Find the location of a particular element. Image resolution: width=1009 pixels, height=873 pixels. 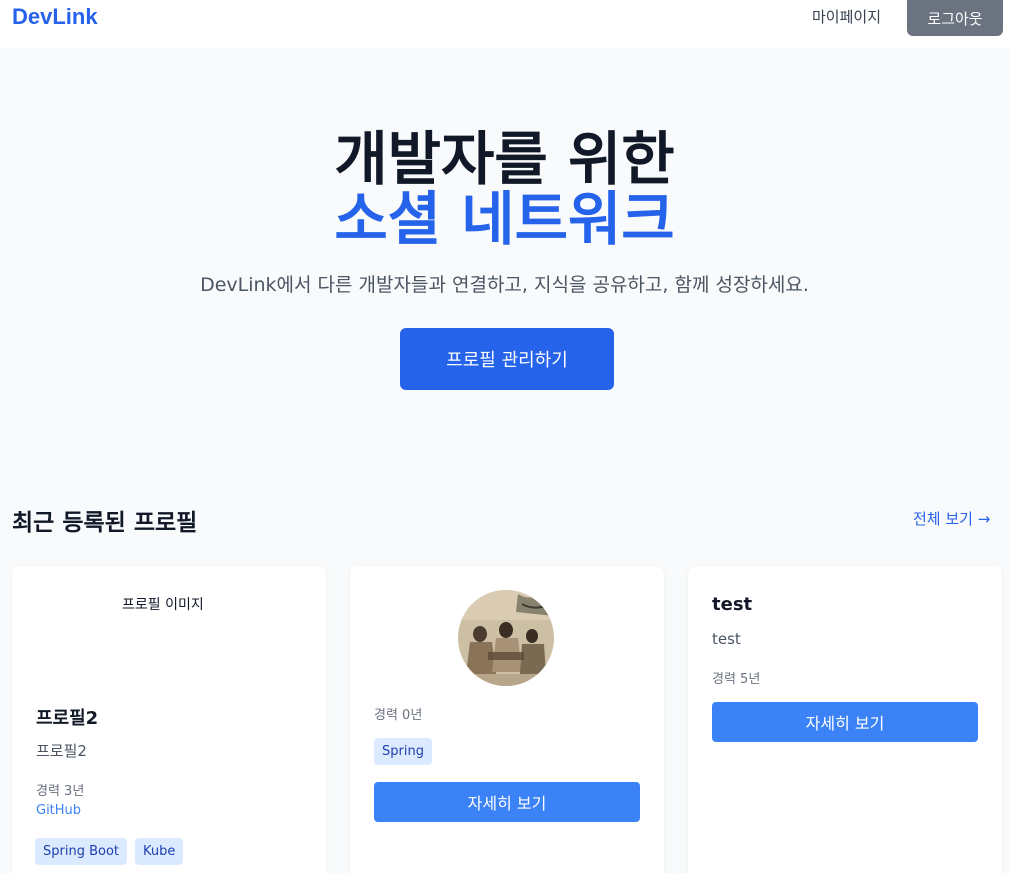

profile-description: 프로필2 is located at coordinates (61, 751).